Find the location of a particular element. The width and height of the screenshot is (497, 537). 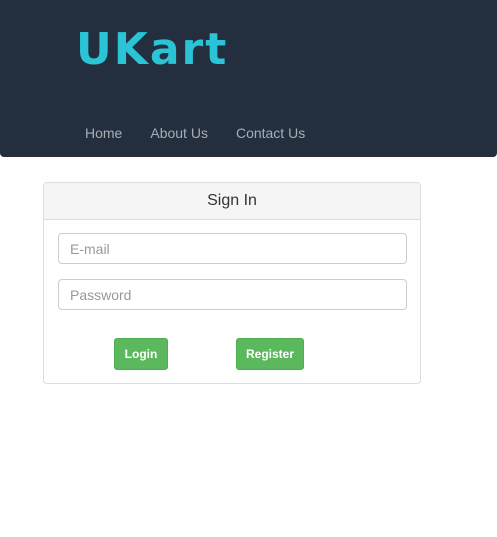

login-button: Login is located at coordinates (141, 354).